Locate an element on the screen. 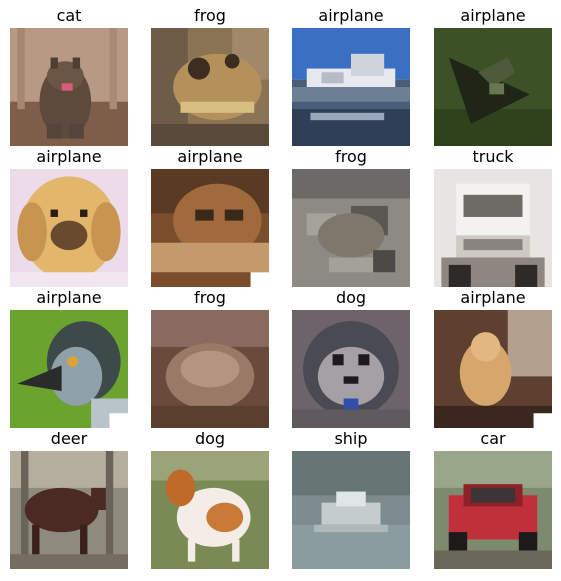 The width and height of the screenshot is (561, 581). image-label: car is located at coordinates (493, 438).